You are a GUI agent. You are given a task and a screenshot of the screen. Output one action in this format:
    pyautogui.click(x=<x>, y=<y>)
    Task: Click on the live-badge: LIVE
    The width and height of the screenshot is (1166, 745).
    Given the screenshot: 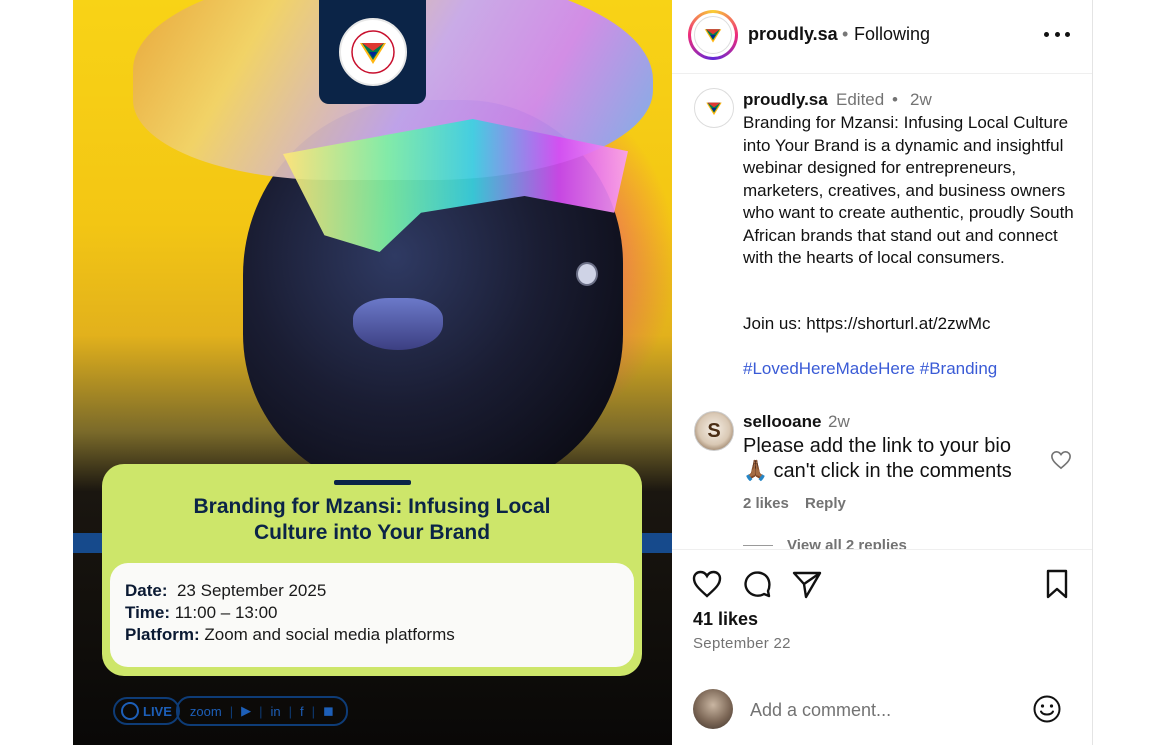 What is the action you would take?
    pyautogui.click(x=146, y=711)
    